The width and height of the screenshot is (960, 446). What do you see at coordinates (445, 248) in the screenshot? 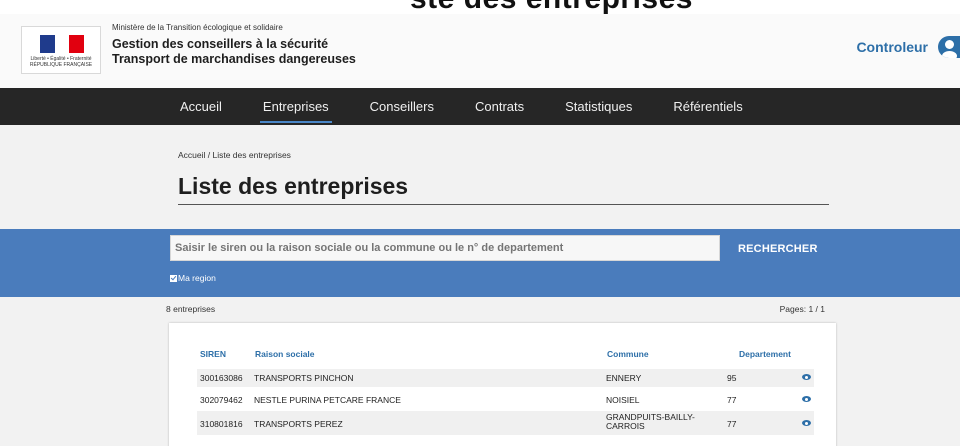
I see `search-input` at bounding box center [445, 248].